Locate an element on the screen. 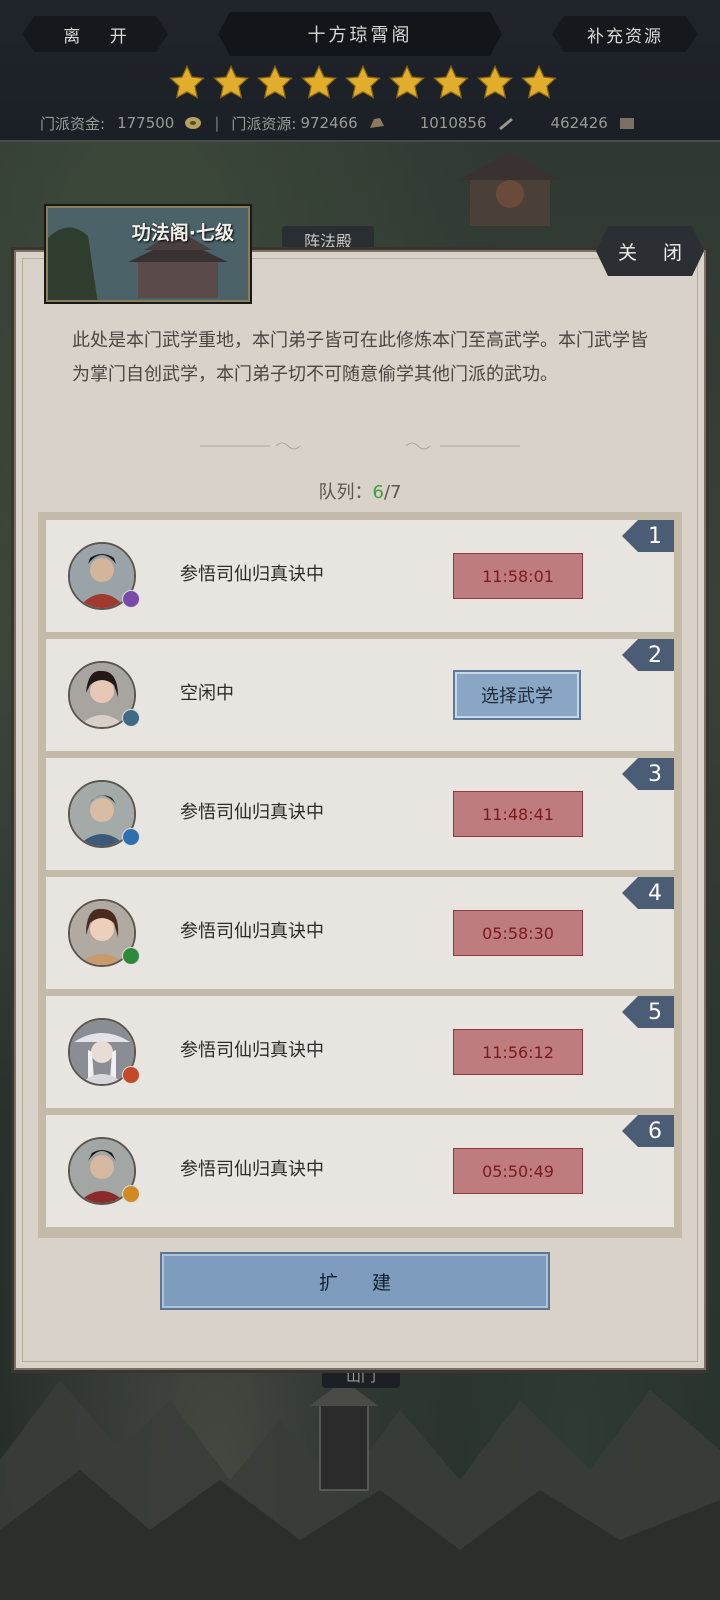 The width and height of the screenshot is (720, 1600). queue-slot-4: 参悟司仙归真诀中 05:58:30 4 is located at coordinates (360, 933).